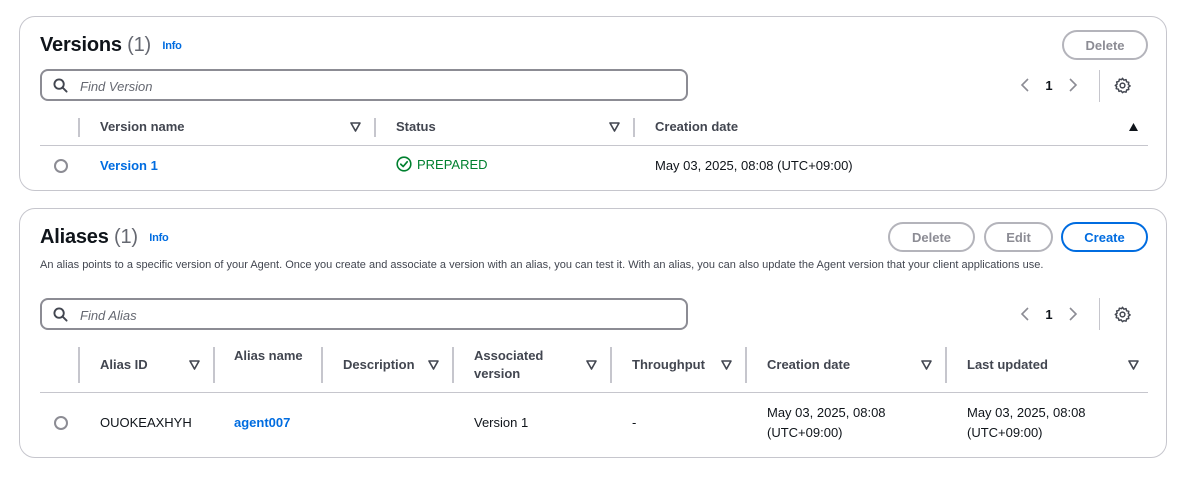 The width and height of the screenshot is (1191, 488). What do you see at coordinates (124, 365) in the screenshot?
I see `column-header-alias-id: Alias ID` at bounding box center [124, 365].